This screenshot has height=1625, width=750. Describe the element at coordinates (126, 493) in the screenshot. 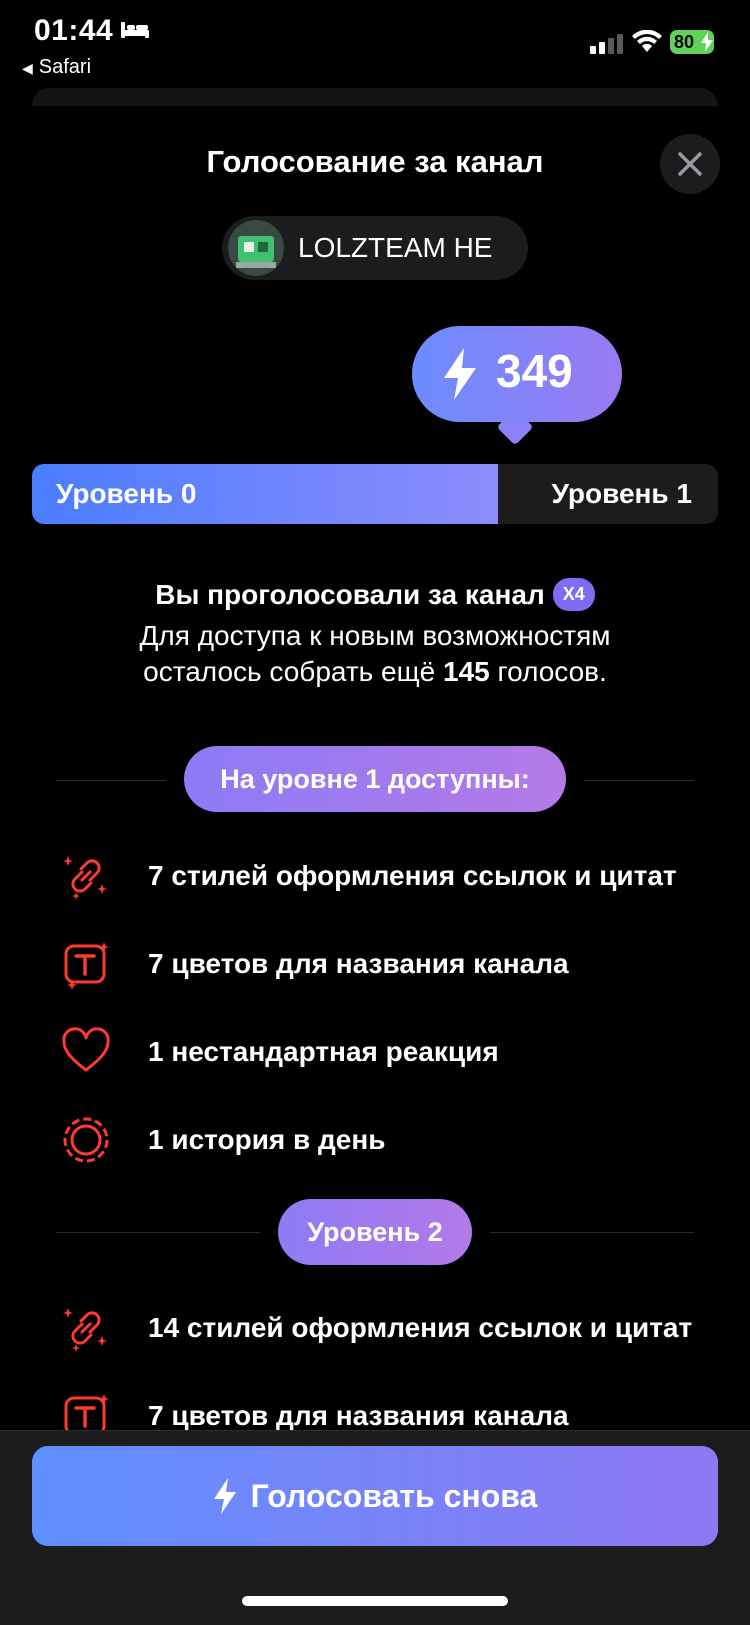

I see `level-current-label: Уровень 0` at that location.